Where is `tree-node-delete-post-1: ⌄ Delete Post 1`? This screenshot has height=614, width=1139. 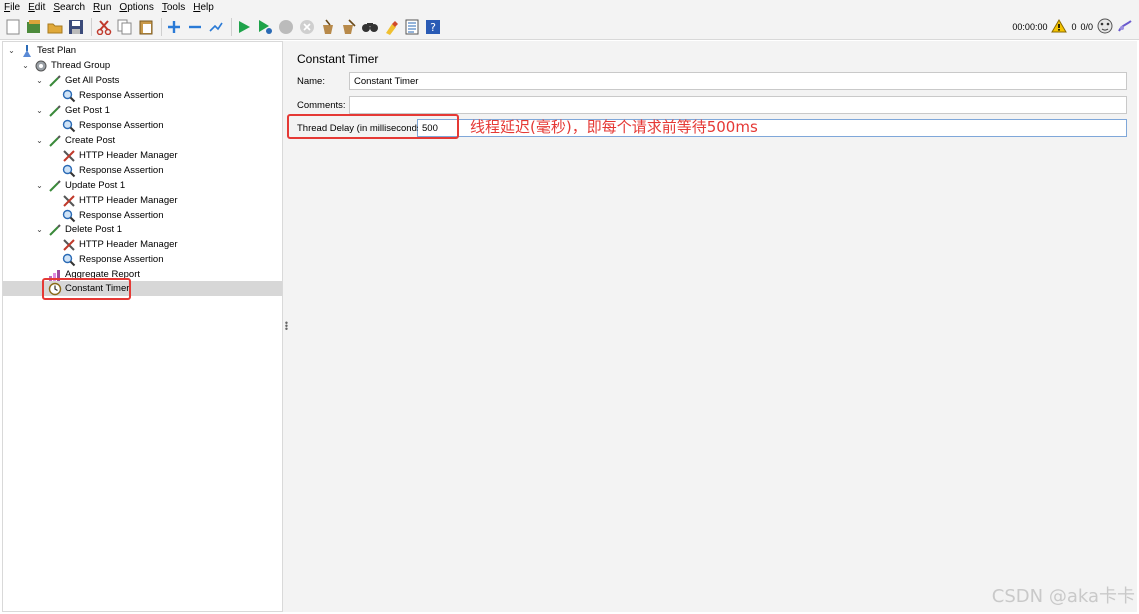
tree-node-delete-post-1: ⌄ Delete Post 1 is located at coordinates (78, 229).